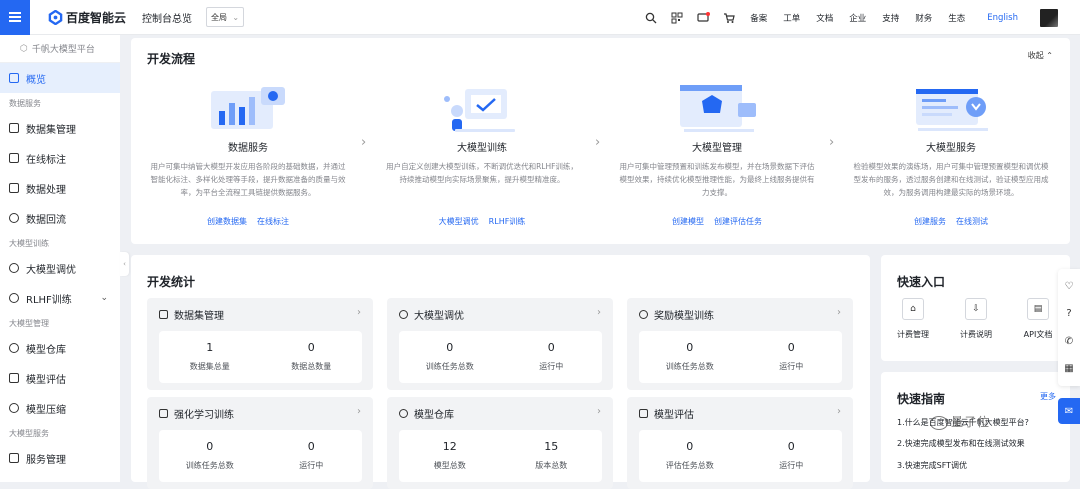  I want to click on sidebar-item-label: RLHF训练, so click(49, 300).